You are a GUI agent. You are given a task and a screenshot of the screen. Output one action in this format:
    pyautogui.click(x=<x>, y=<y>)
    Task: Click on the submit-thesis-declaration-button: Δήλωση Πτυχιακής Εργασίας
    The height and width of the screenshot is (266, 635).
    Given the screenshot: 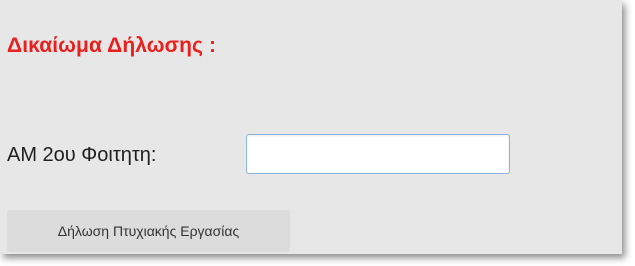 What is the action you would take?
    pyautogui.click(x=148, y=231)
    